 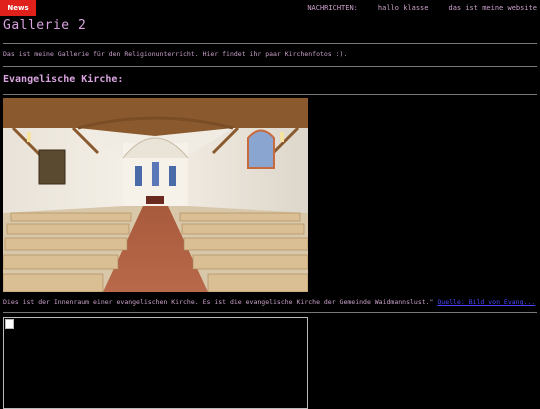 I want to click on nav-link-hallo-klasse: hallo klasse, so click(x=403, y=8).